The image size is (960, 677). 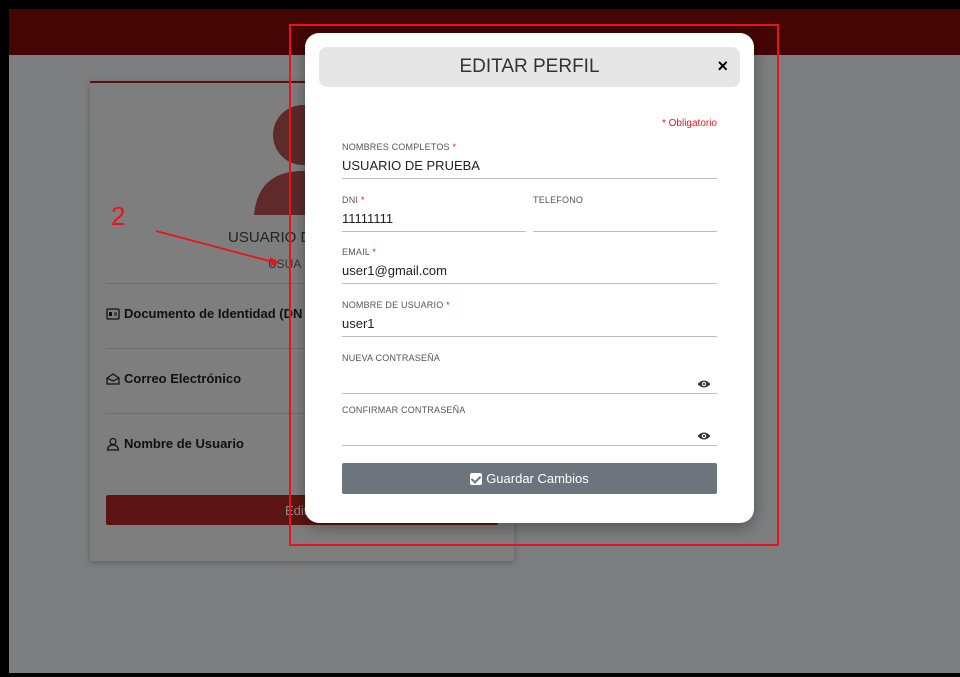 What do you see at coordinates (113, 378) in the screenshot?
I see `envelope-icon` at bounding box center [113, 378].